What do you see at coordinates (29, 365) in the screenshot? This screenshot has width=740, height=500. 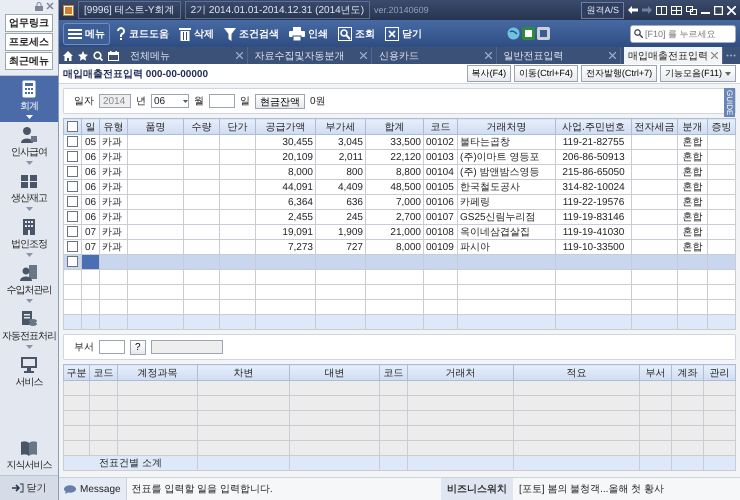 I see `monitor-icon` at bounding box center [29, 365].